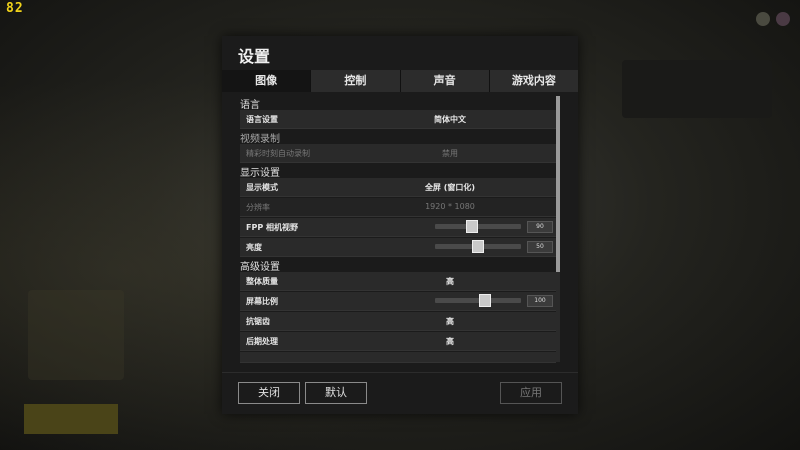 The width and height of the screenshot is (800, 450). I want to click on tab-sound: 声音, so click(444, 81).